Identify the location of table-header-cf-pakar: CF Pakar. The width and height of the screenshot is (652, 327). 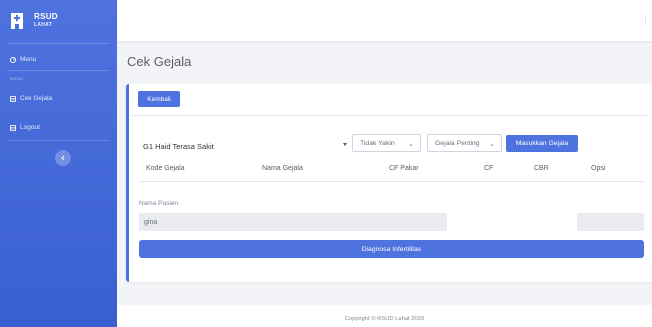
(404, 168).